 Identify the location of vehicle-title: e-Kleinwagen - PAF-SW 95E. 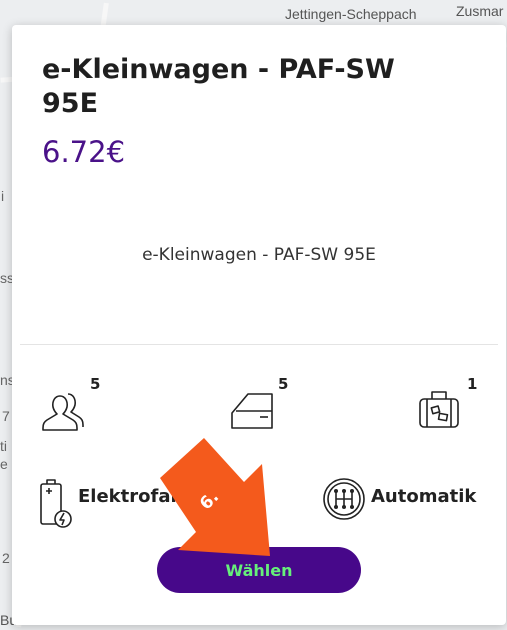
(218, 86).